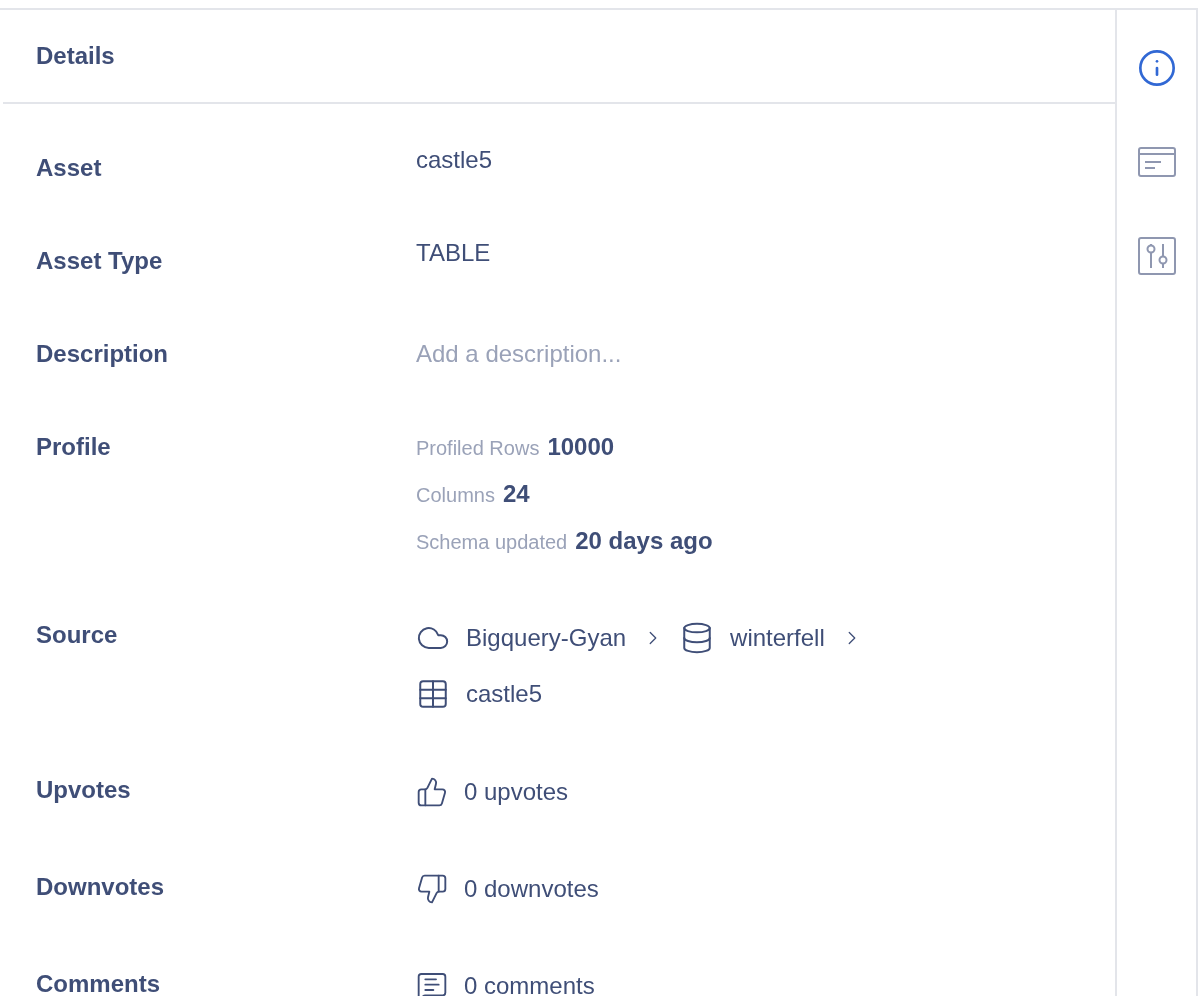 The width and height of the screenshot is (1198, 996). Describe the element at coordinates (777, 638) in the screenshot. I see `source-link: winterfell` at that location.